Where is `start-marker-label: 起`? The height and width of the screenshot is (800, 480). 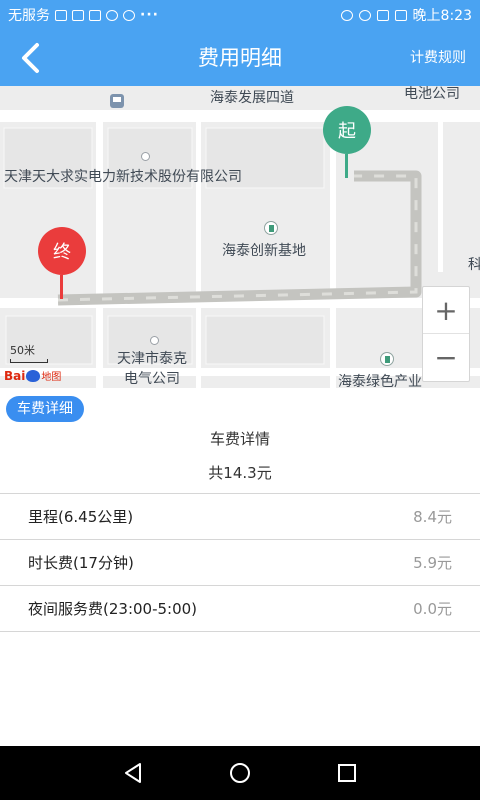 start-marker-label: 起 is located at coordinates (347, 130).